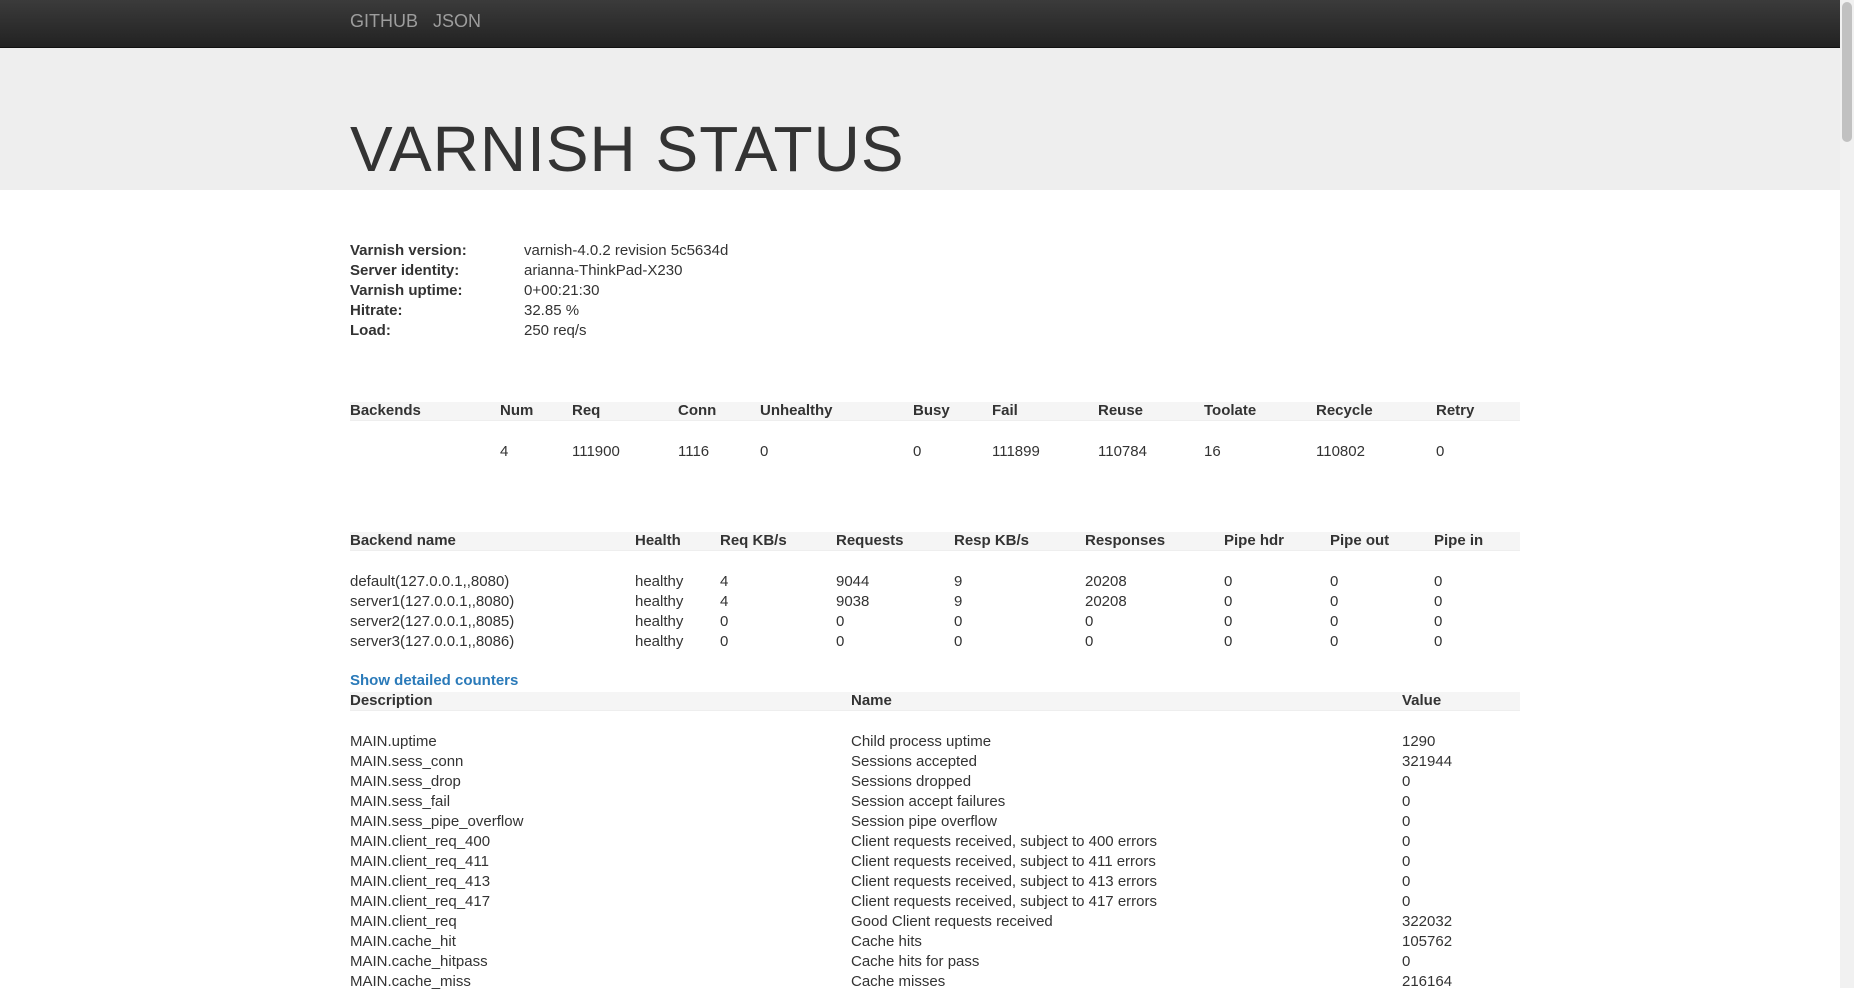 The image size is (1854, 993). Describe the element at coordinates (420, 841) in the screenshot. I see `cell: MAIN.client_req_400` at that location.